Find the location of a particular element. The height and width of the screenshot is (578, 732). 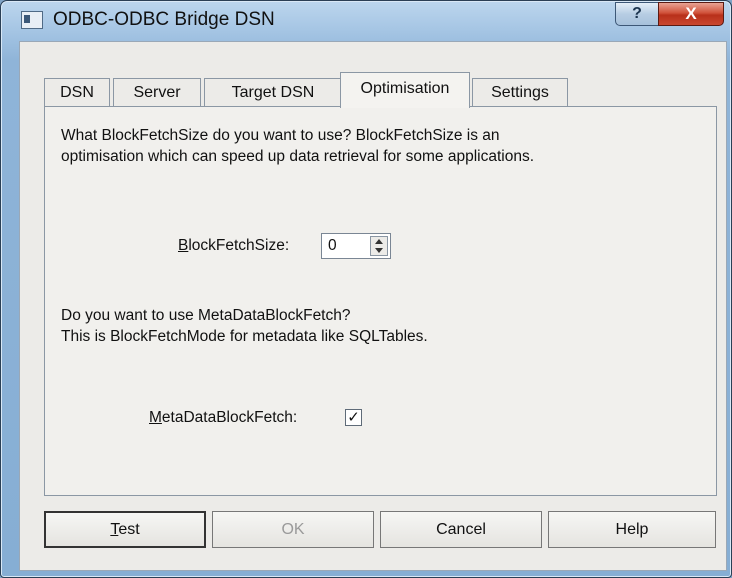

cancel-button: Cancel is located at coordinates (461, 529).